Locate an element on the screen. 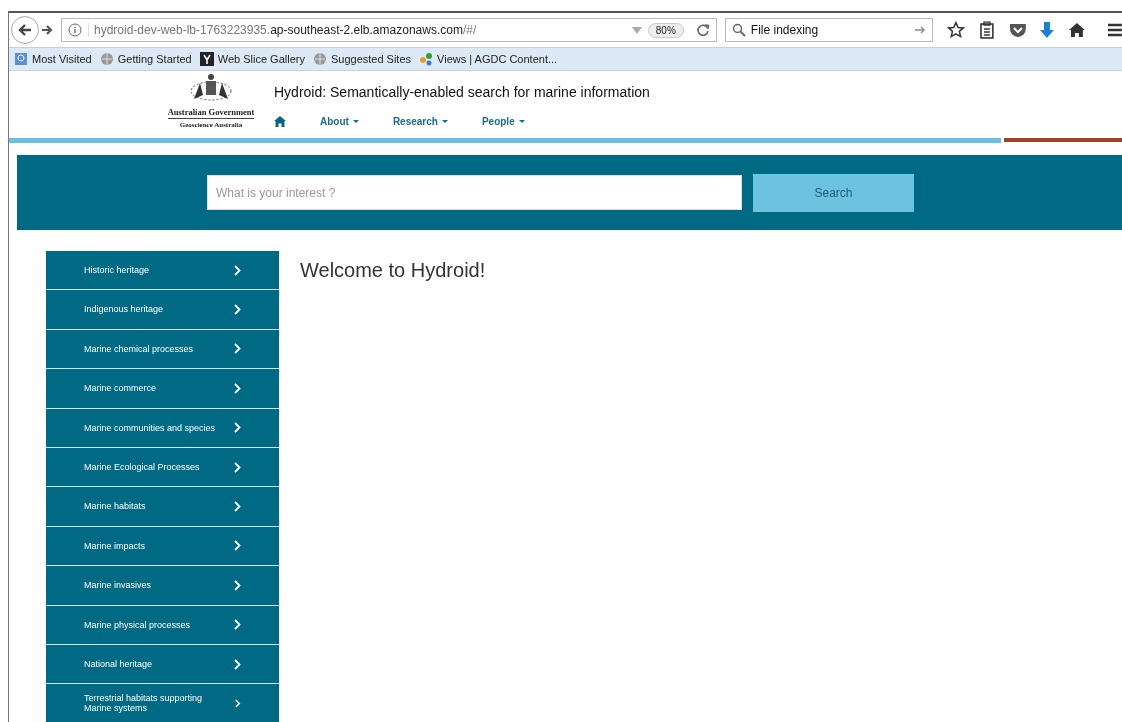 Image resolution: width=1122 pixels, height=722 pixels. sidebar-item: Marine communities and species is located at coordinates (162, 428).